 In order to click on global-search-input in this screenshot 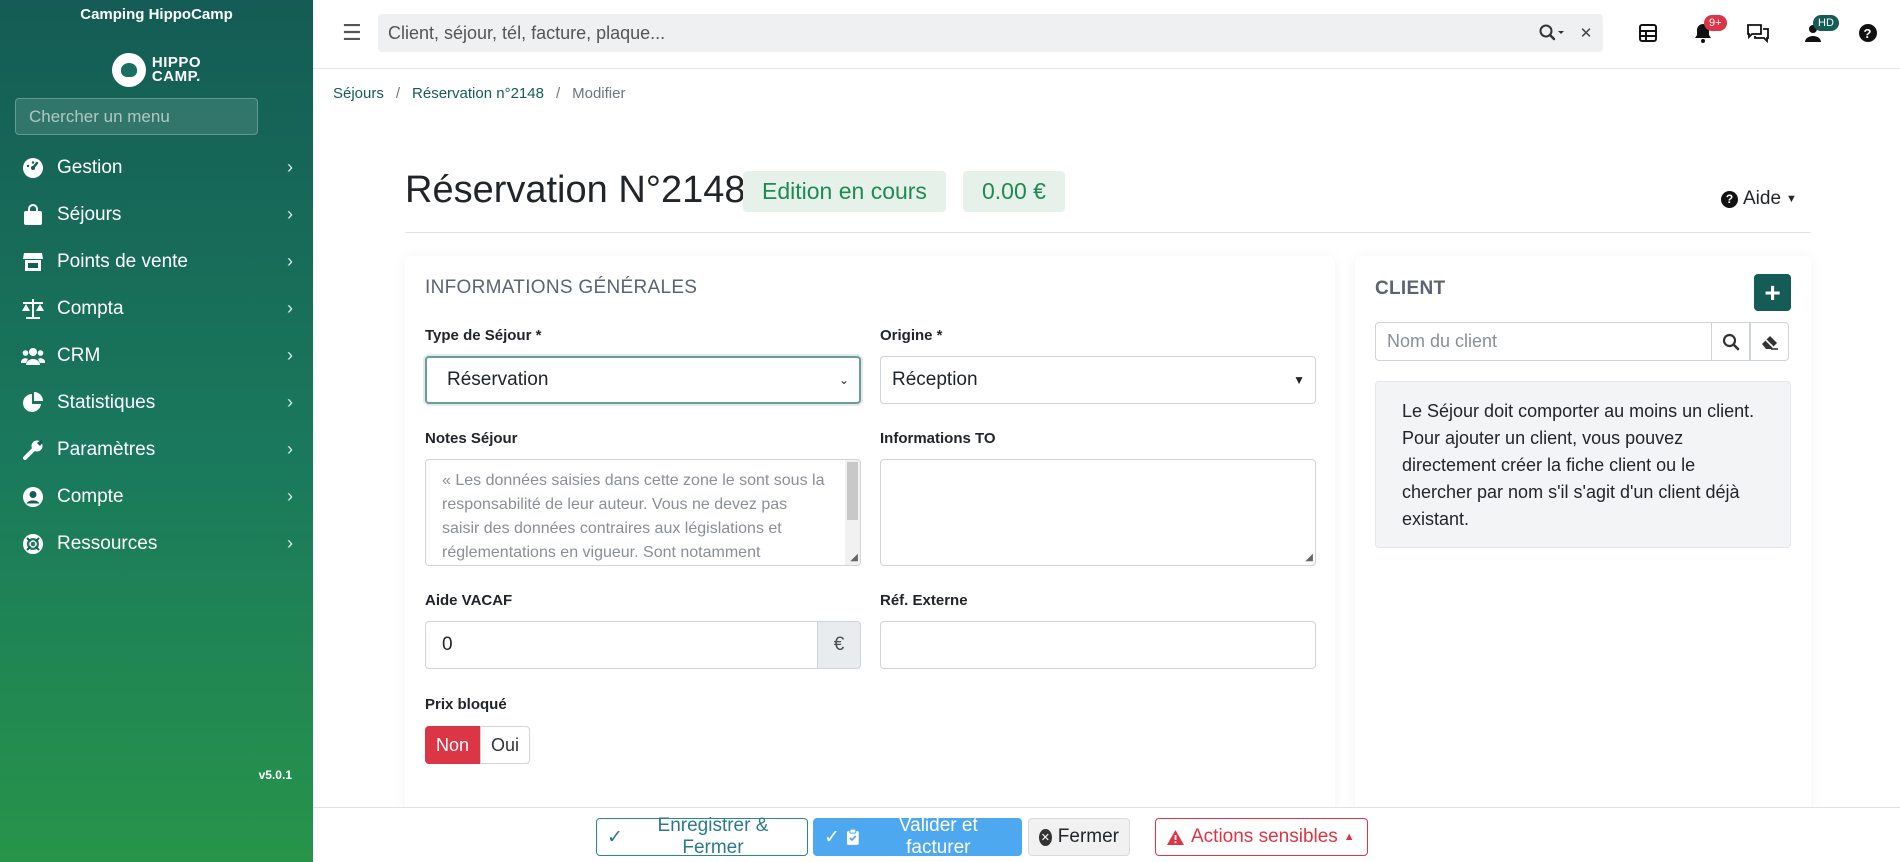, I will do `click(956, 33)`.